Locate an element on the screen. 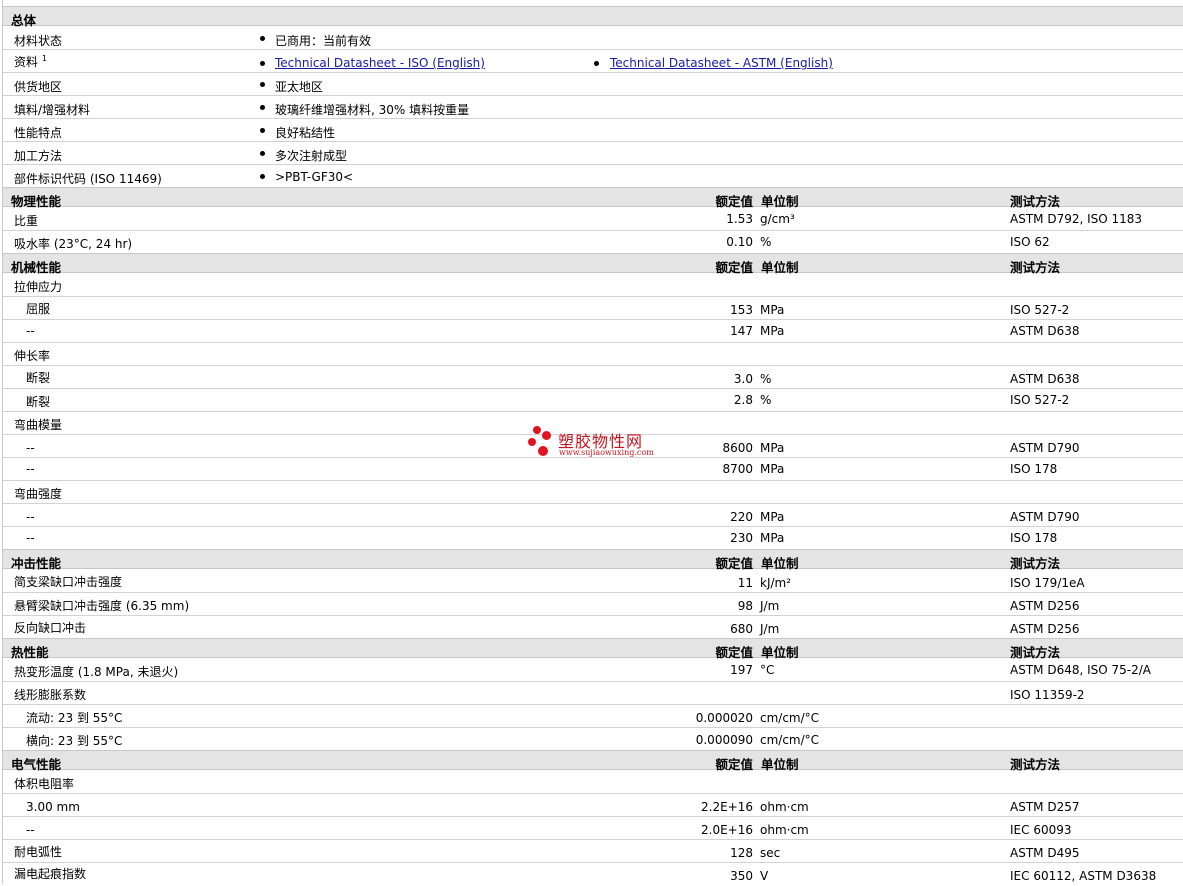 Image resolution: width=1183 pixels, height=886 pixels. row-tensile-astm: -- 147 MPa ASTM D638 is located at coordinates (593, 331).